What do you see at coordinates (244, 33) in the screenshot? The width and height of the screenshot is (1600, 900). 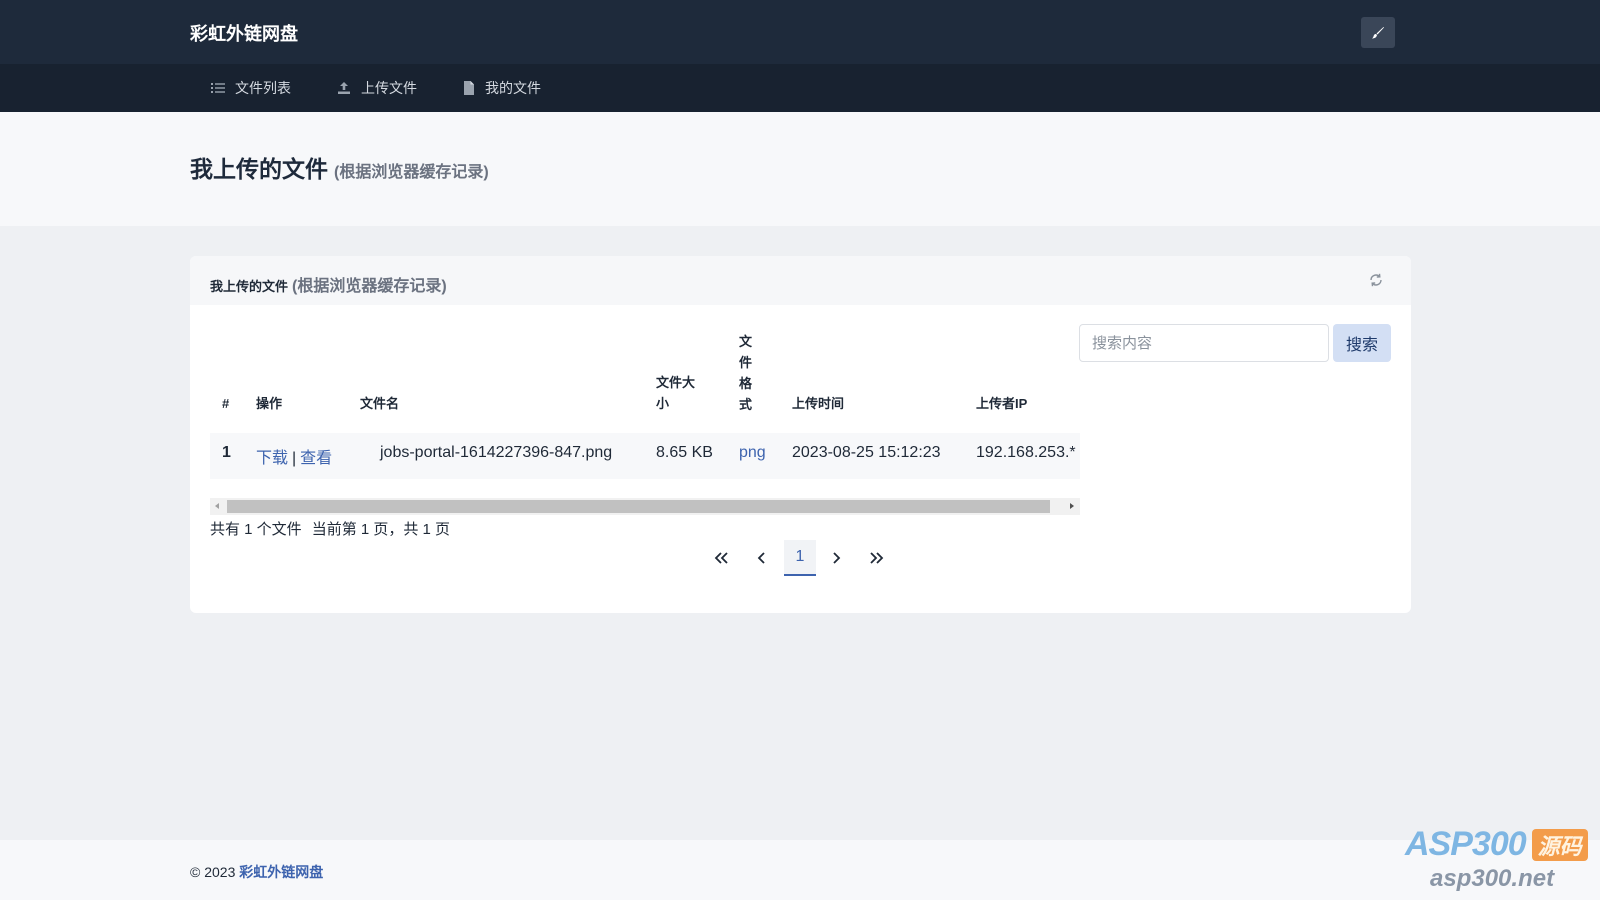 I see `brand-title: 彩虹外链网盘` at bounding box center [244, 33].